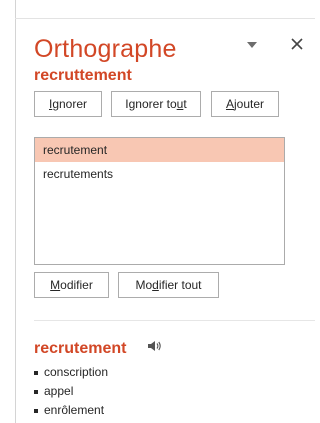  Describe the element at coordinates (185, 104) in the screenshot. I see `ignore-all-label-rest: t` at that location.